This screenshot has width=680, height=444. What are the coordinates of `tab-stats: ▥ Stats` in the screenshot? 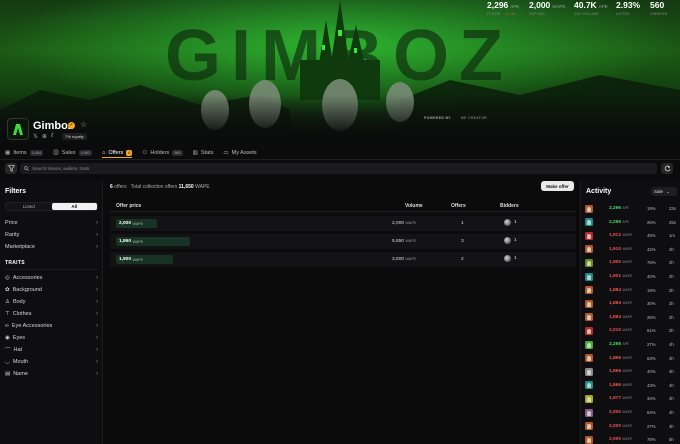 It's located at (203, 153).